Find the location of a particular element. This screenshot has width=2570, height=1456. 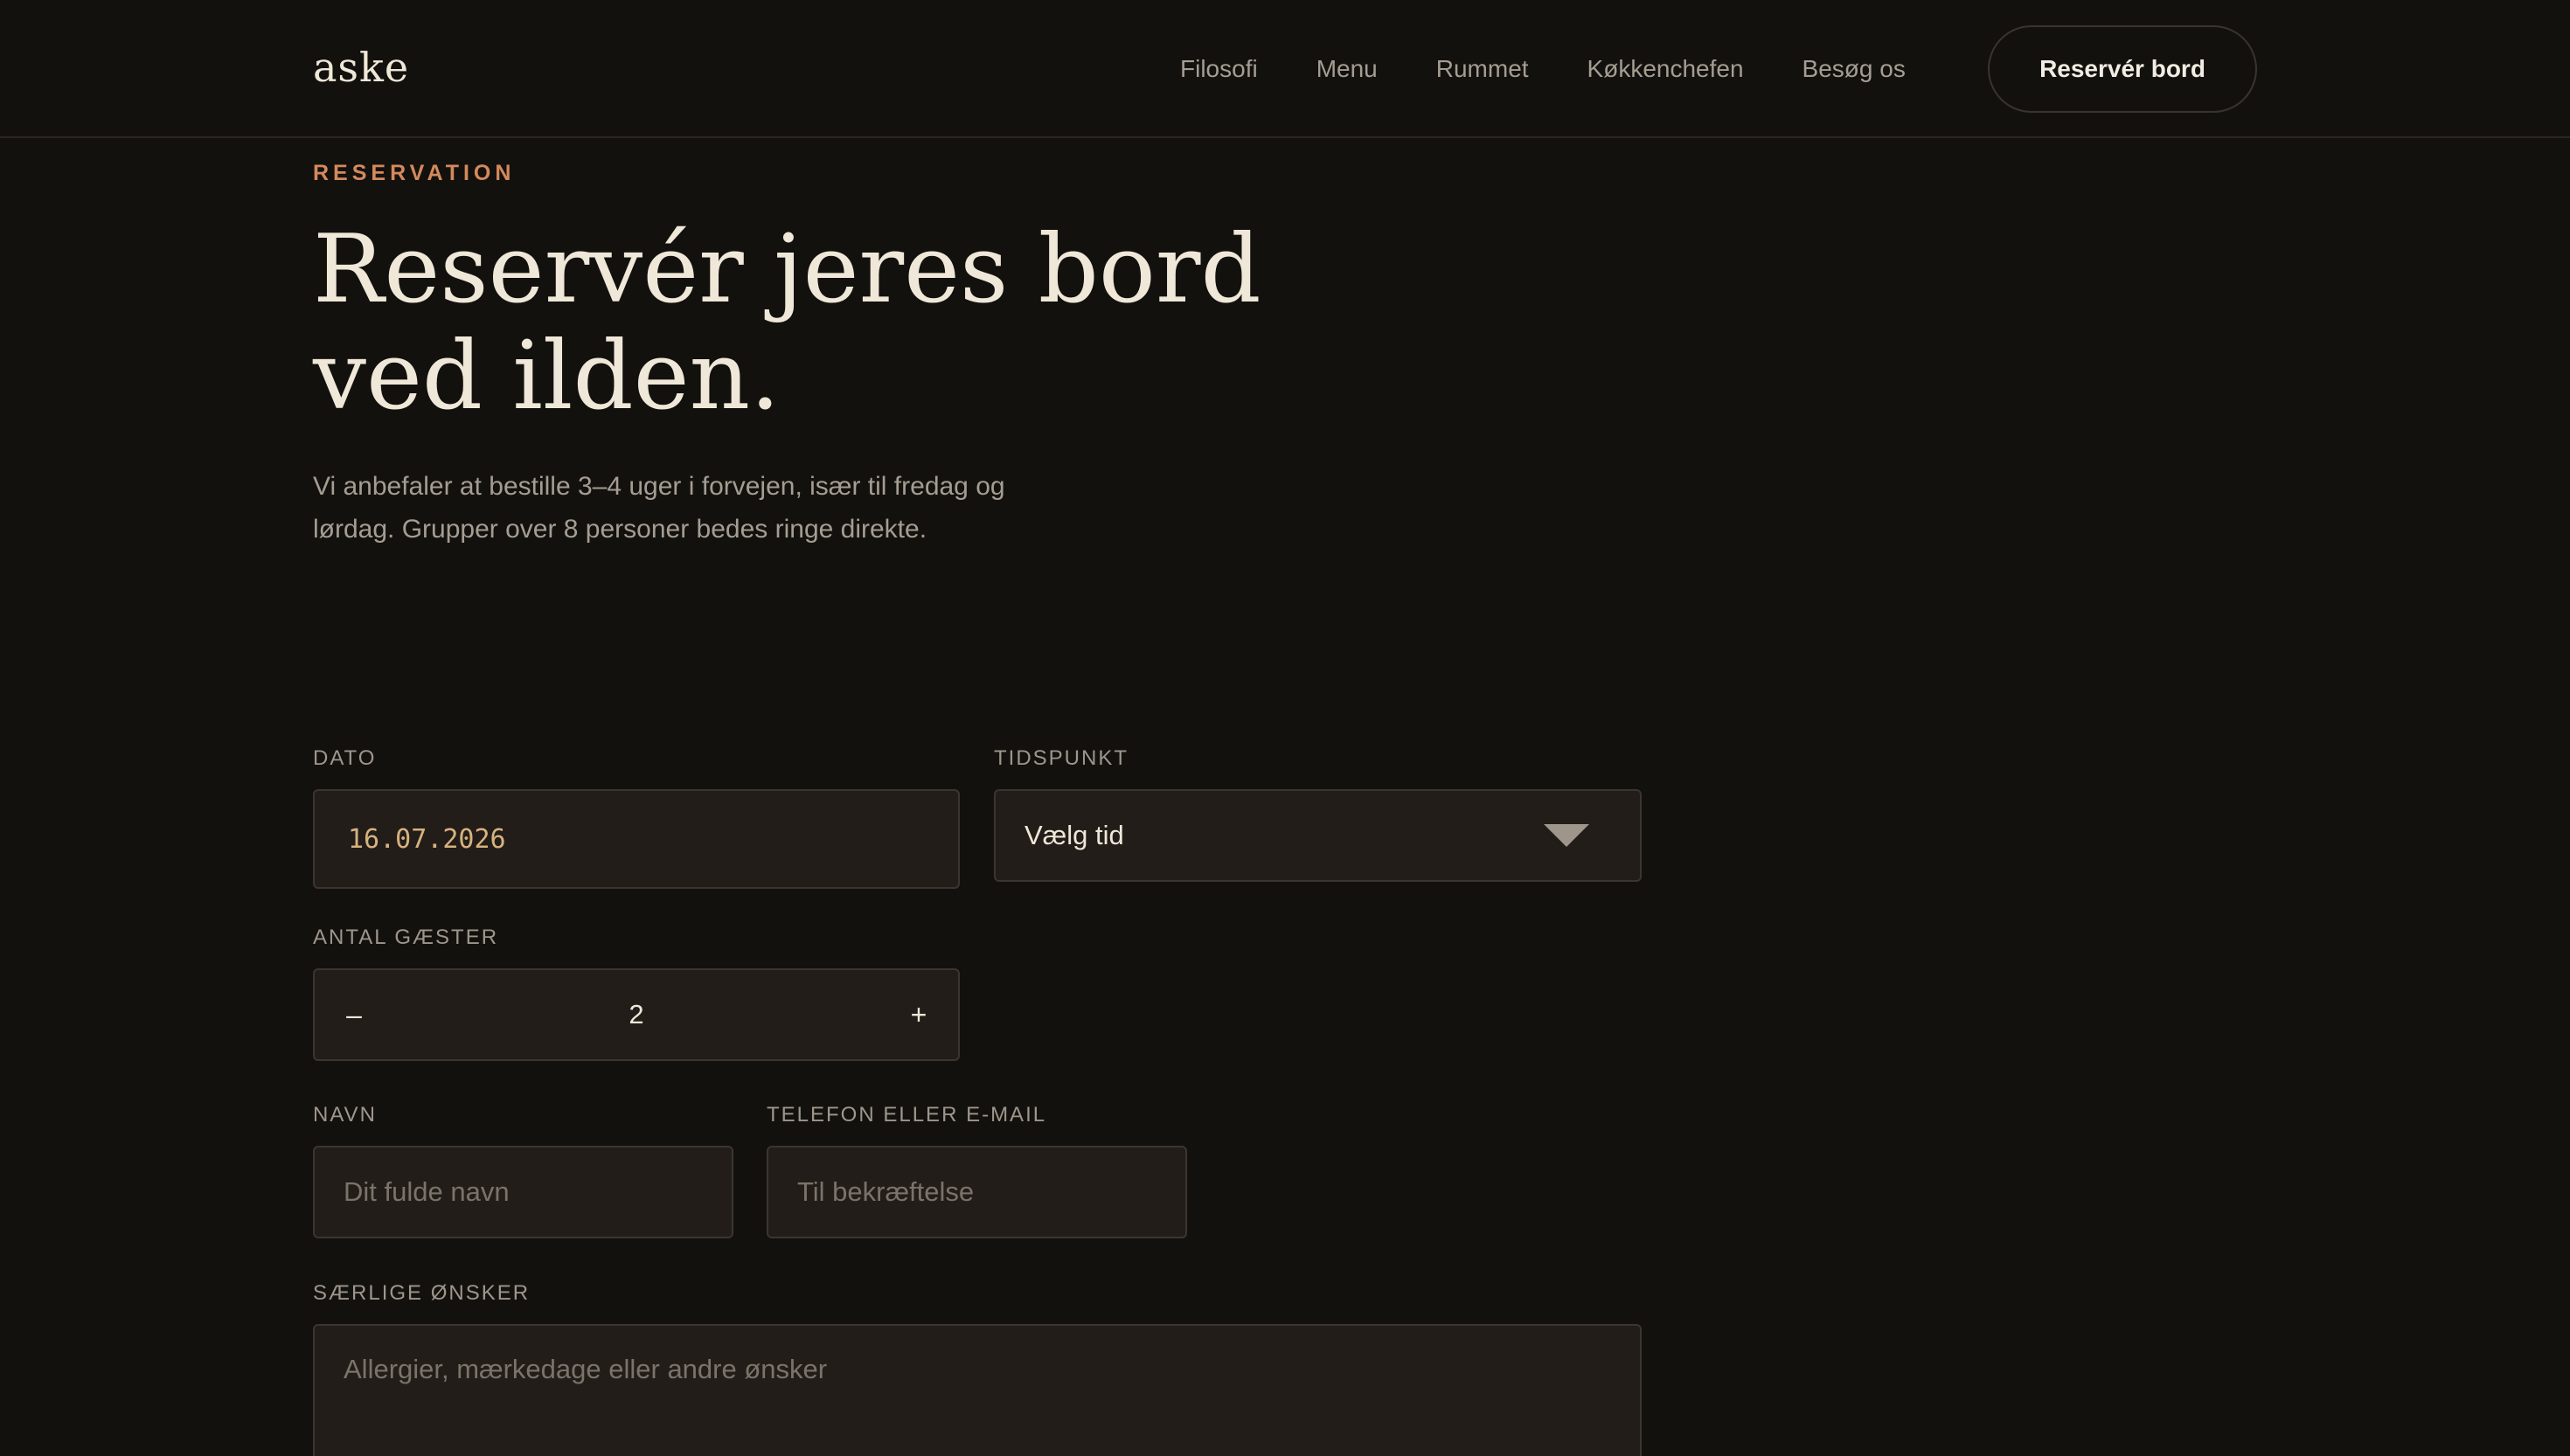

page-title-line-1: Reservér jeres bord is located at coordinates (787, 269).